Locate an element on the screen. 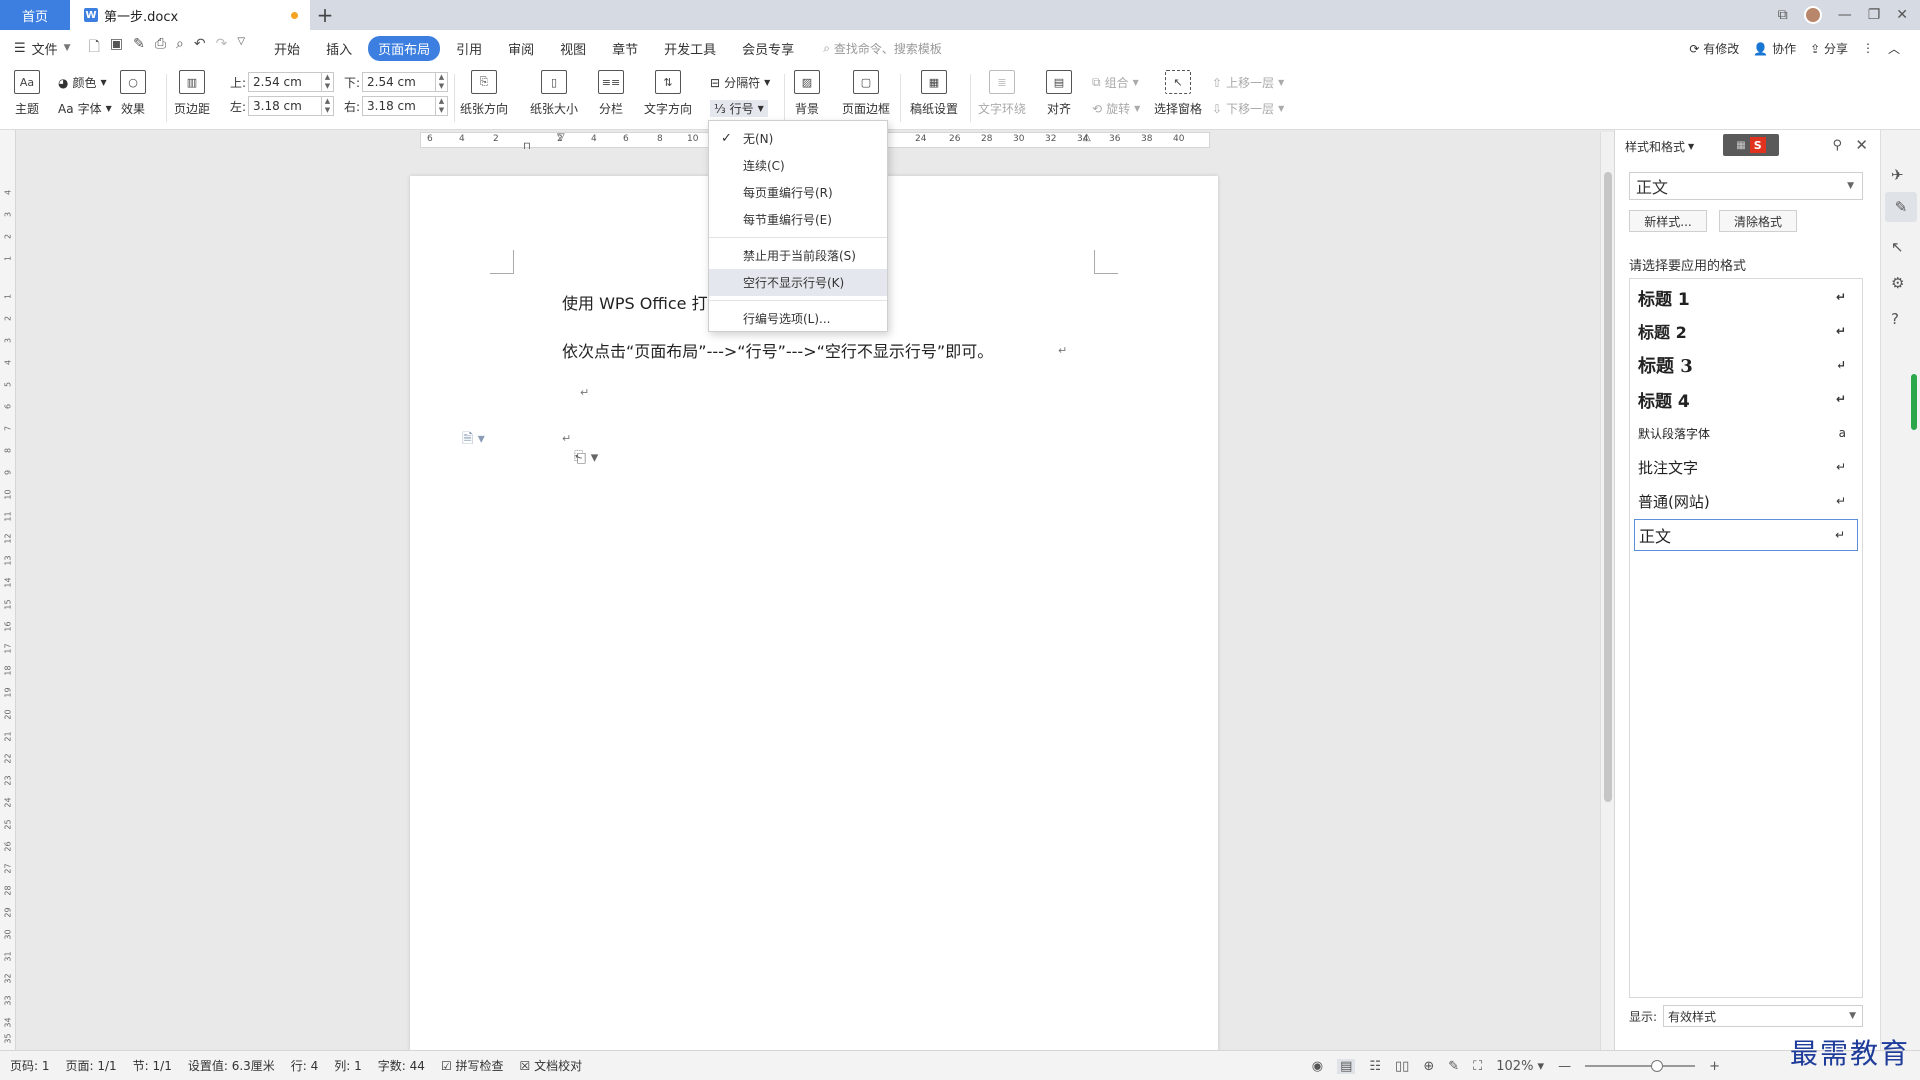 Image resolution: width=1920 pixels, height=1080 pixels. margin-left-input is located at coordinates (285, 106).